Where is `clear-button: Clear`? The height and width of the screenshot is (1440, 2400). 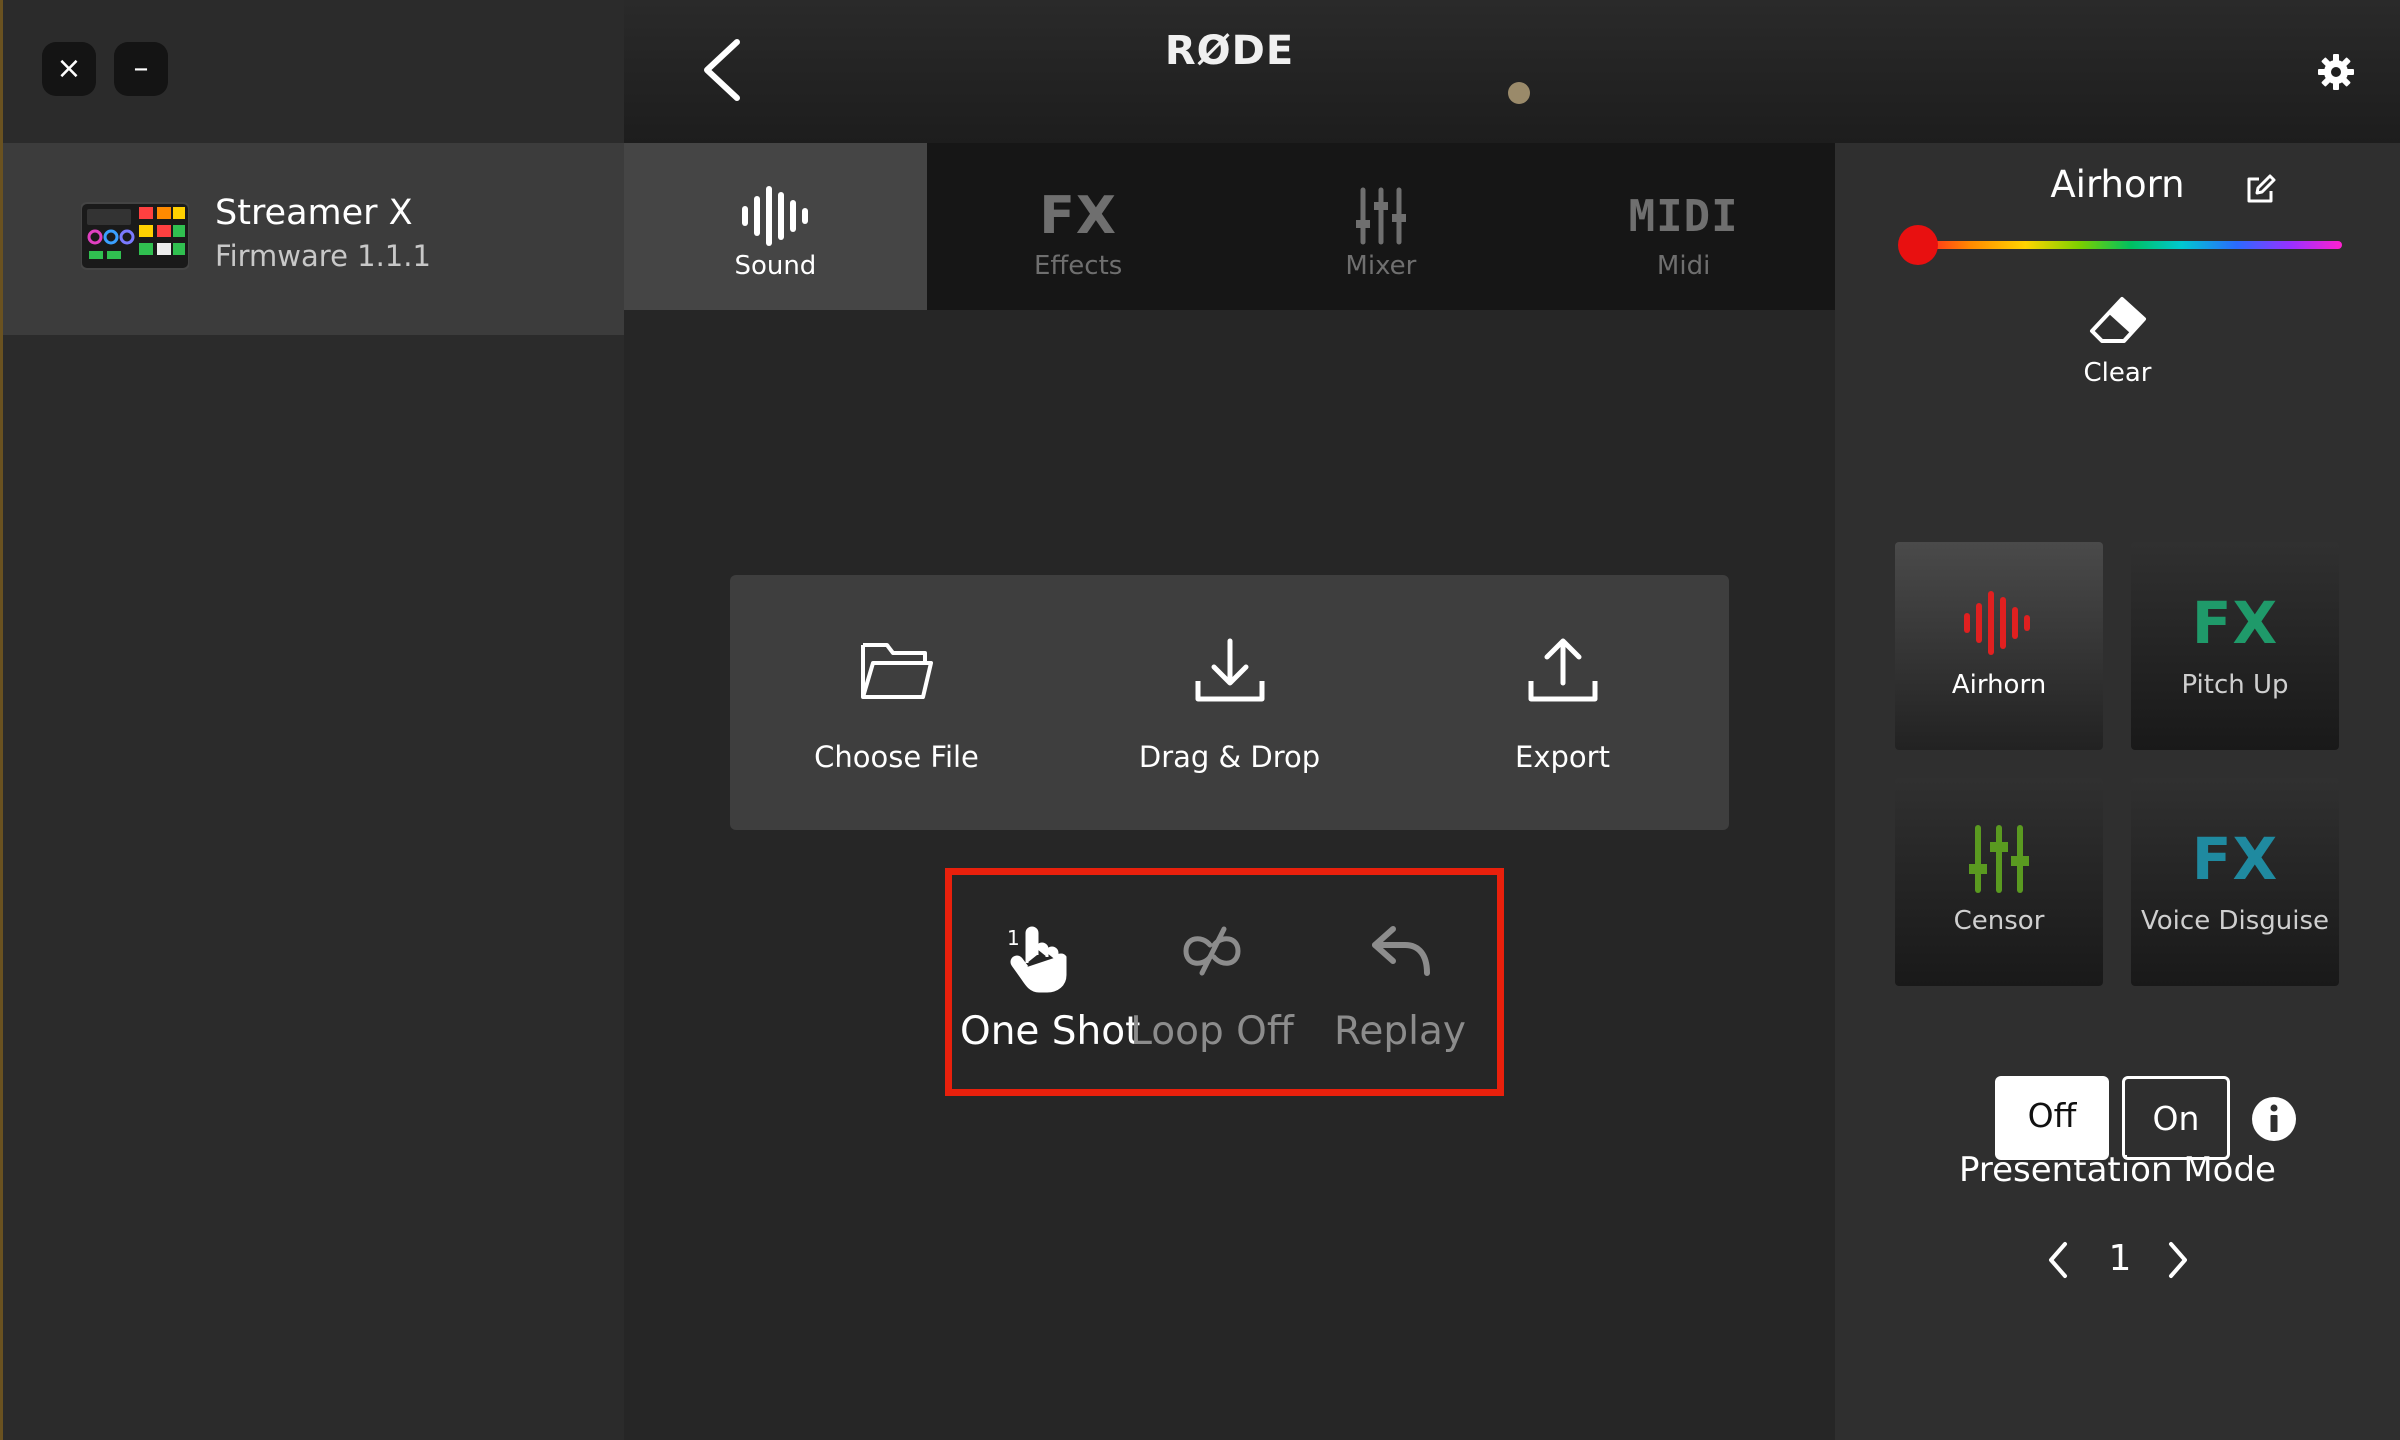 clear-button: Clear is located at coordinates (2117, 343).